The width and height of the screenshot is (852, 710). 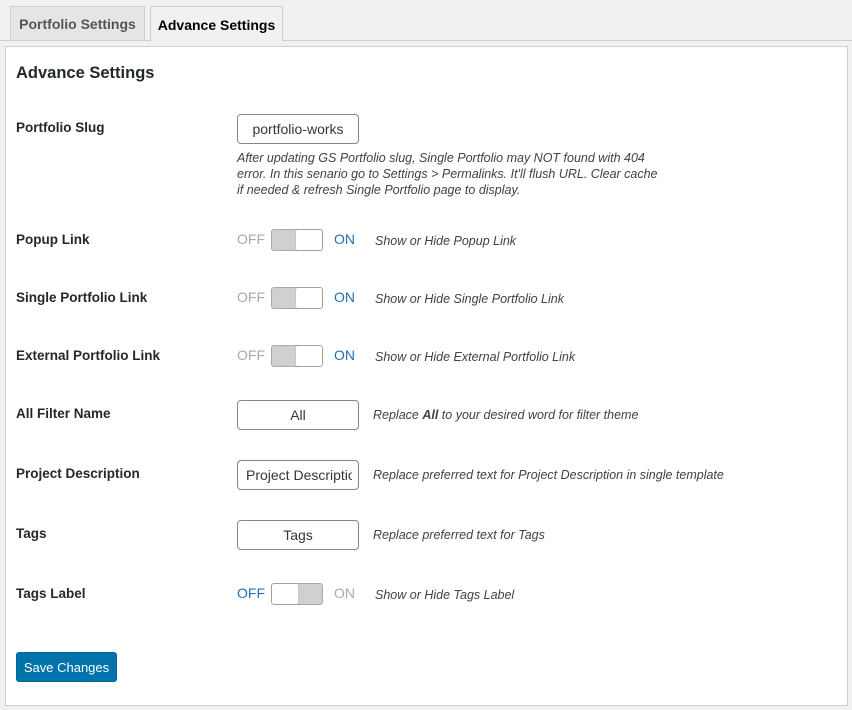 I want to click on tags-label-off-label: OFF, so click(x=251, y=593).